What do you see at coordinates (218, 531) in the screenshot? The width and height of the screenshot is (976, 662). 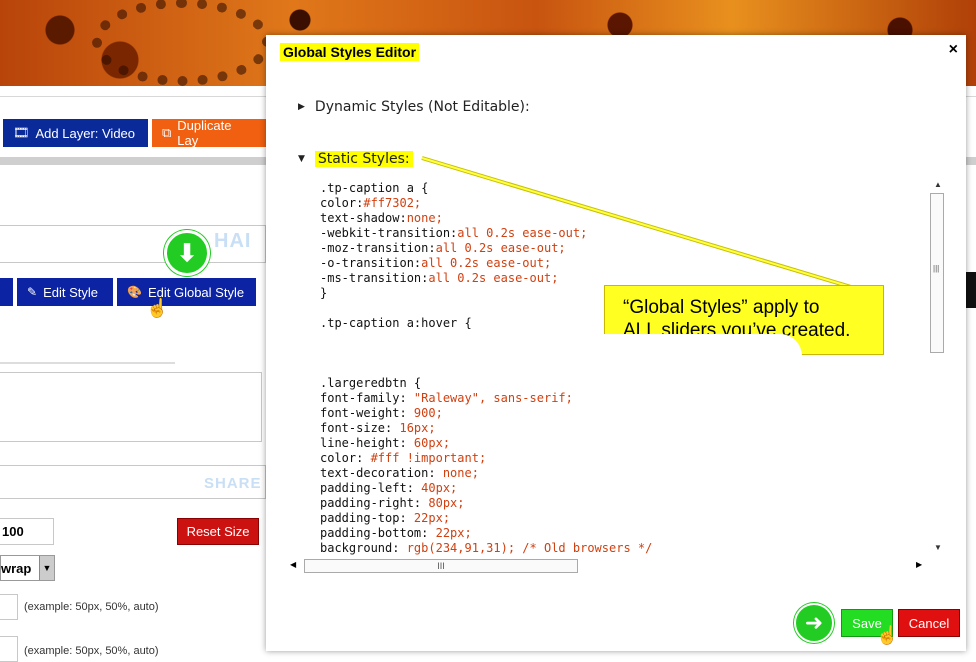 I see `reset-size-button: Reset Size` at bounding box center [218, 531].